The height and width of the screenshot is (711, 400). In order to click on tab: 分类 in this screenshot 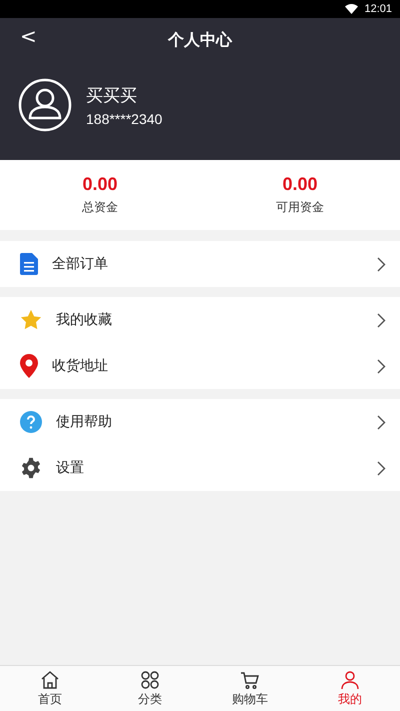, I will do `click(150, 688)`.